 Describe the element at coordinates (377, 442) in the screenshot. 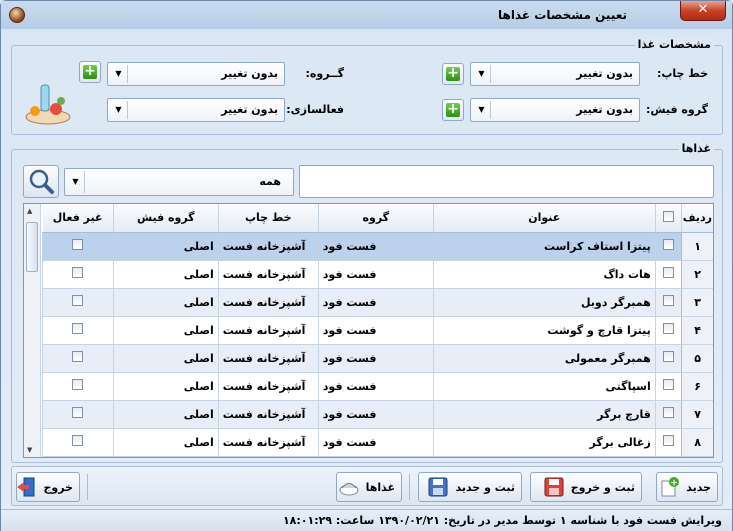

I see `table-row: ۸ زغالی برگر فست فود آشپزخانه فست اصلی` at that location.